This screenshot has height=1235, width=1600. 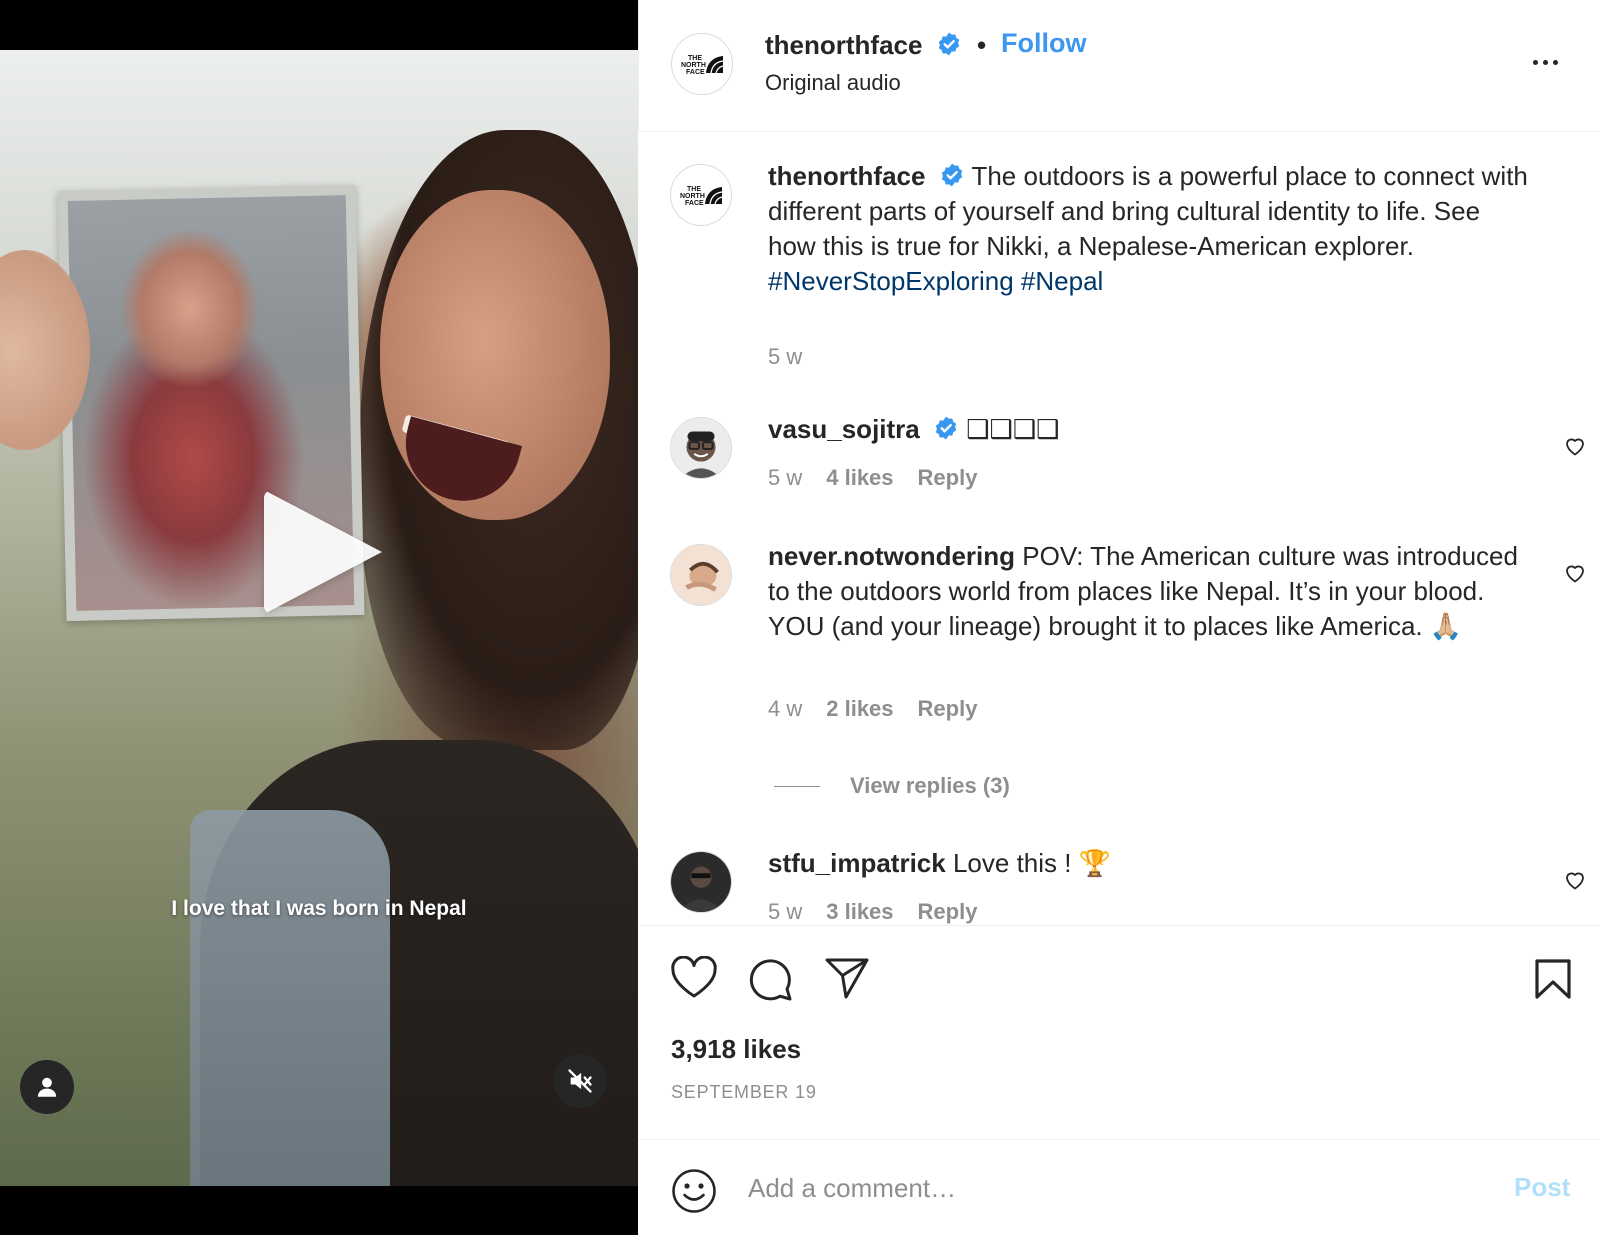 What do you see at coordinates (1119, 1032) in the screenshot?
I see `post-actions: 3,918 likes SEPTEMBER 19` at bounding box center [1119, 1032].